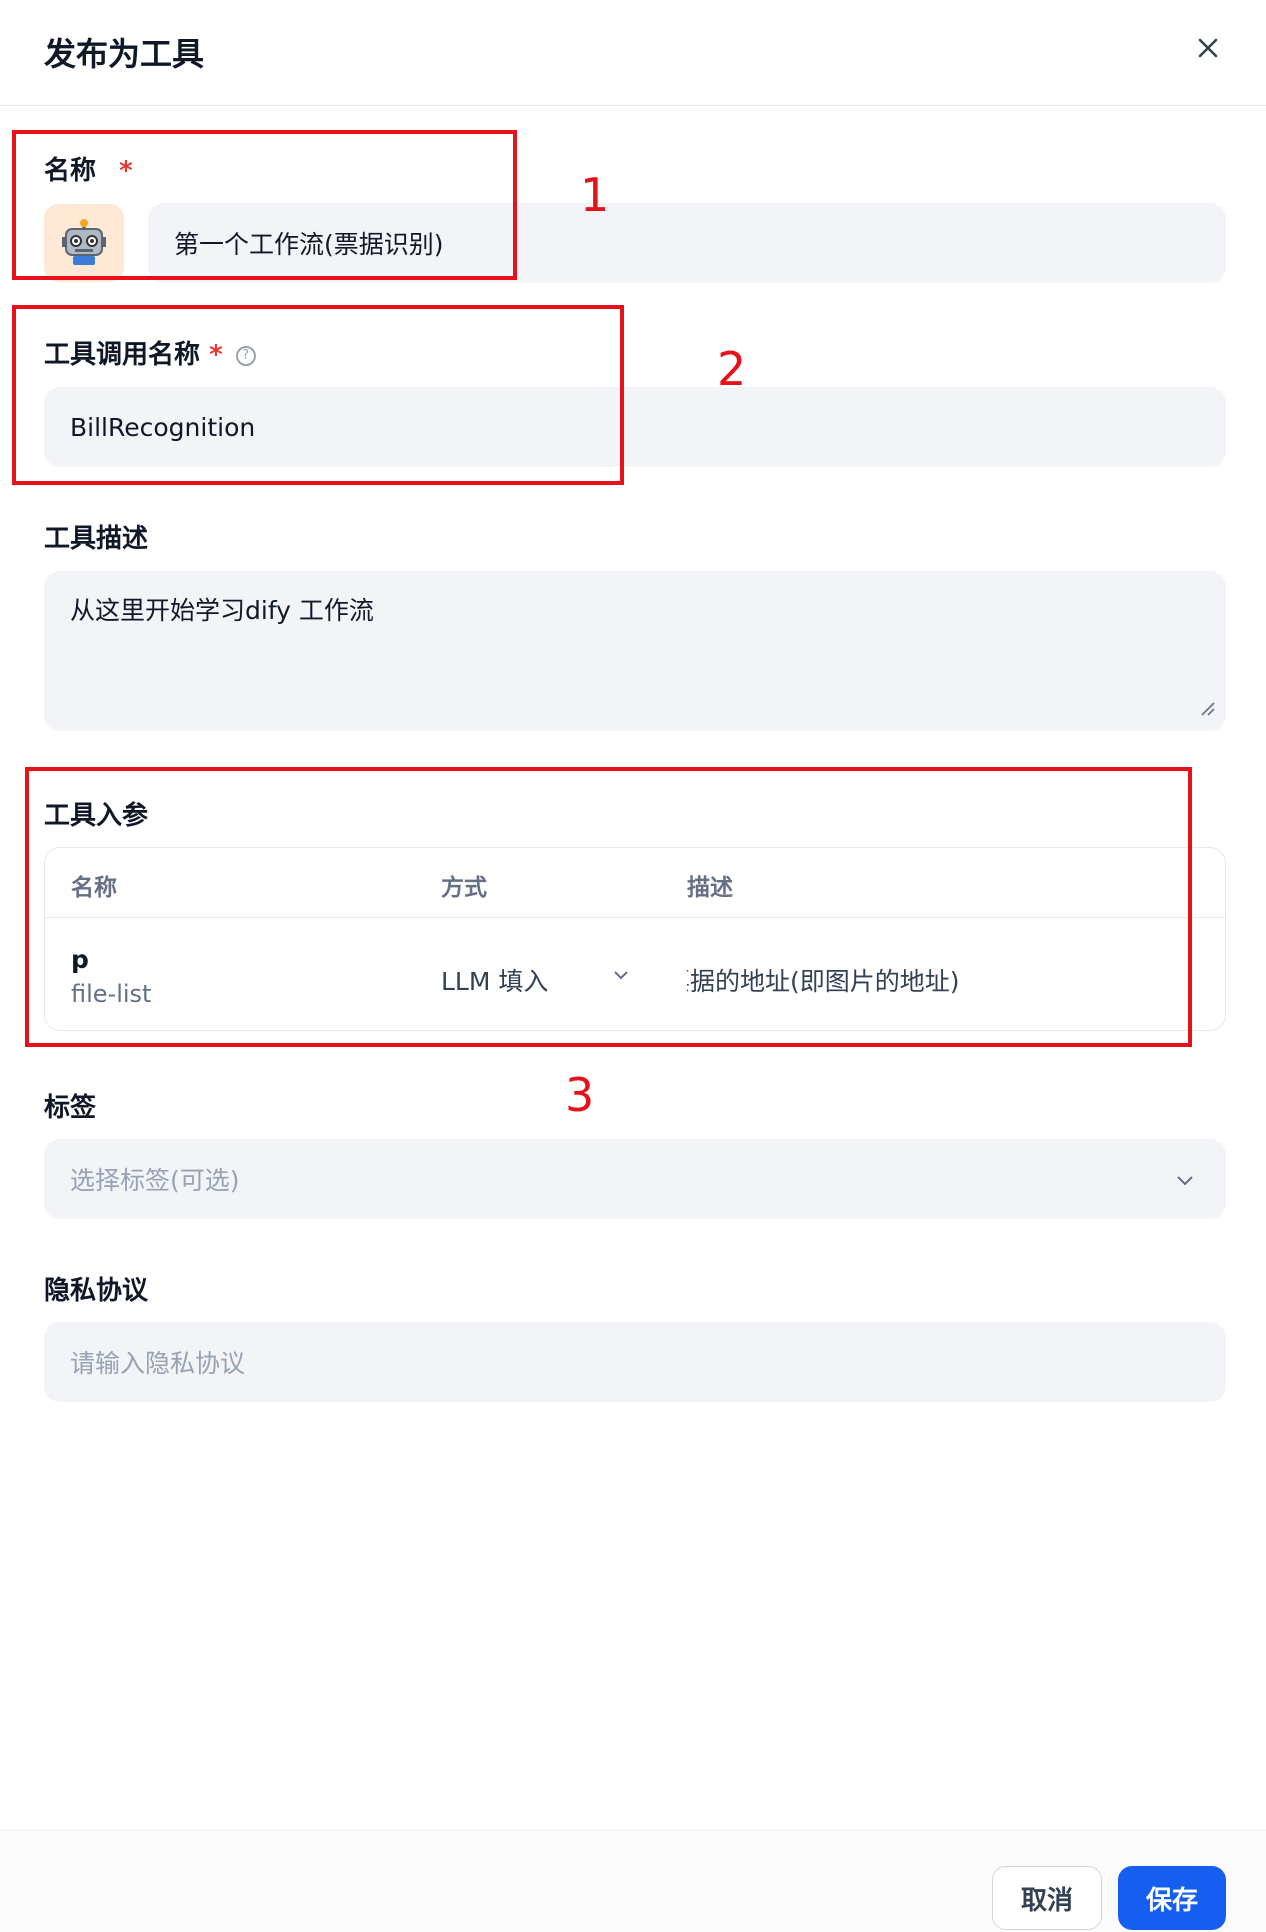 The width and height of the screenshot is (1266, 1932). Describe the element at coordinates (633, 53) in the screenshot. I see `dialog-header: 发布为工具` at that location.